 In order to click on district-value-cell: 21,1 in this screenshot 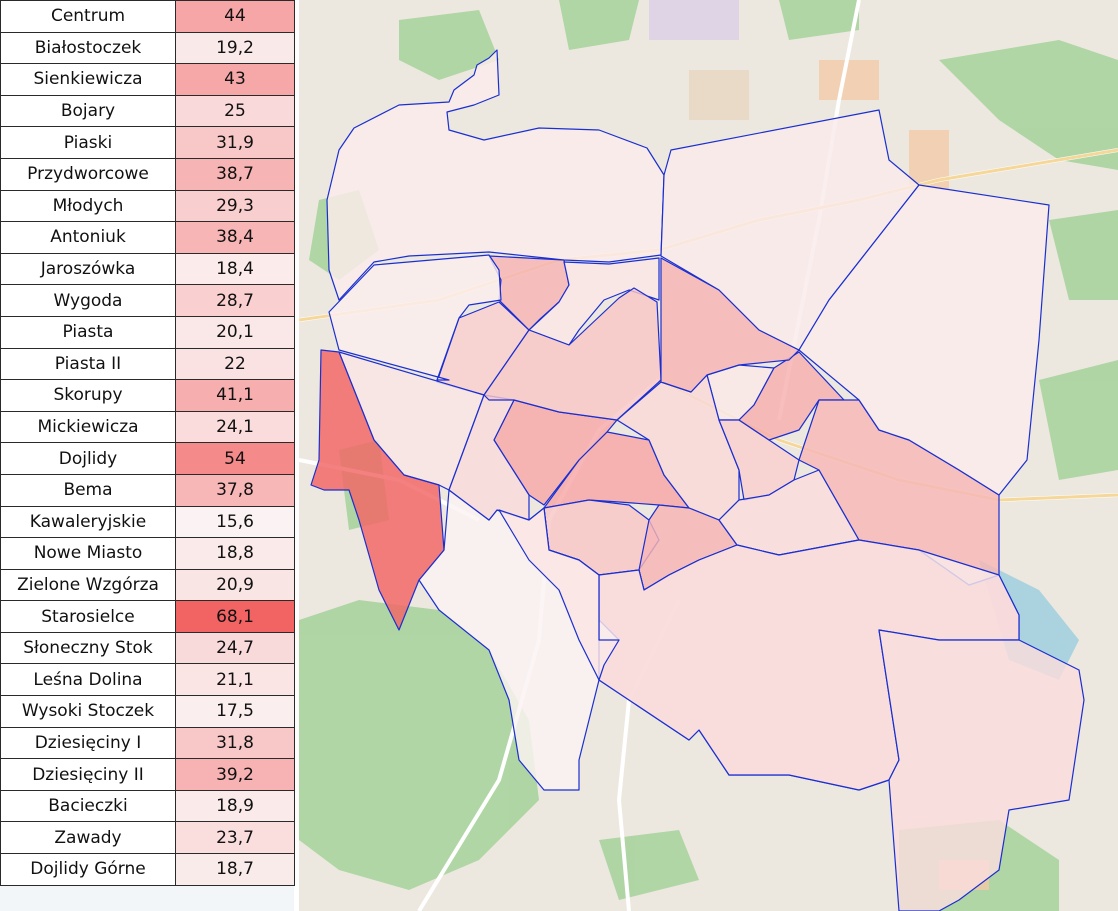, I will do `click(235, 680)`.